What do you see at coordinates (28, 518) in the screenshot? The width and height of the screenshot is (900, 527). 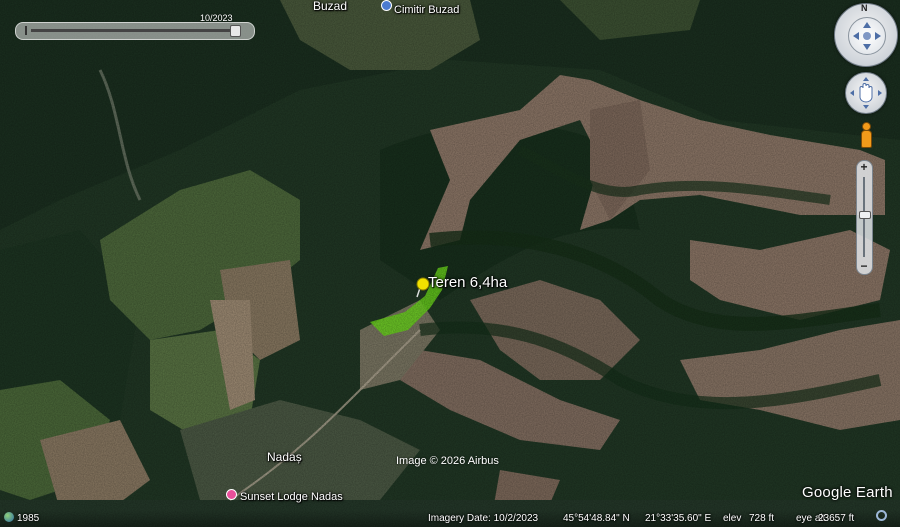 I see `historical-year: 1985` at bounding box center [28, 518].